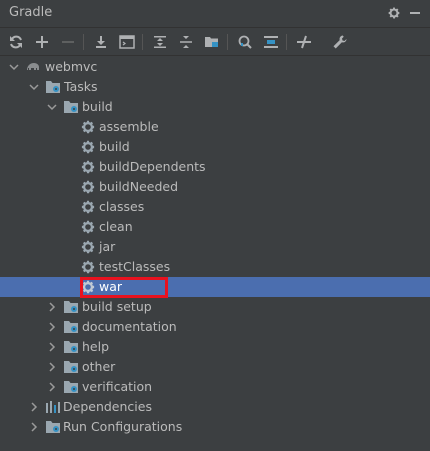 Image resolution: width=430 pixels, height=451 pixels. Describe the element at coordinates (123, 426) in the screenshot. I see `tree-item-label: Run Configurations` at that location.